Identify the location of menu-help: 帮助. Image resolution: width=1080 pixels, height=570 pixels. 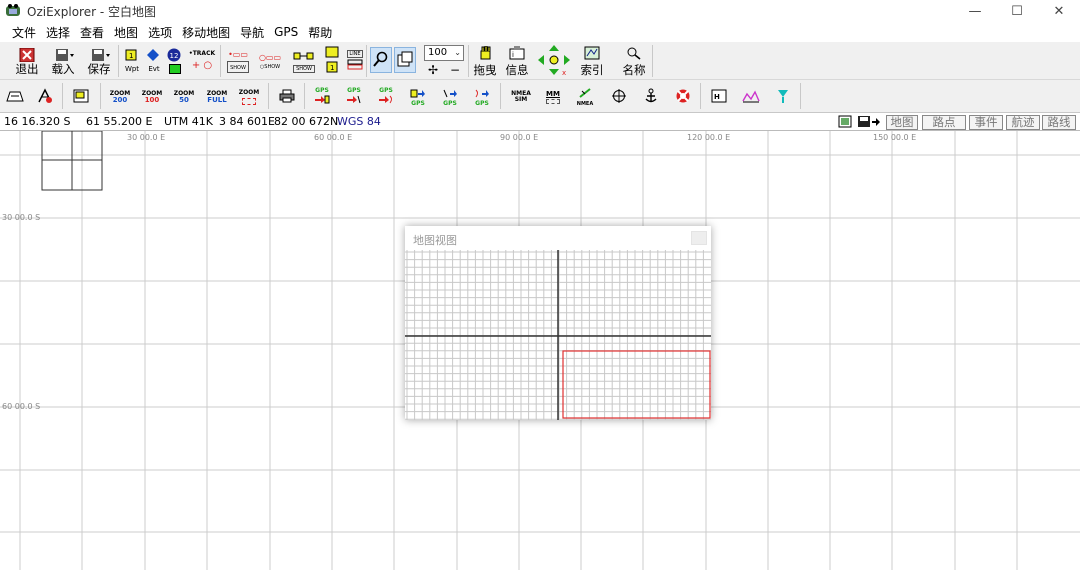
(320, 32).